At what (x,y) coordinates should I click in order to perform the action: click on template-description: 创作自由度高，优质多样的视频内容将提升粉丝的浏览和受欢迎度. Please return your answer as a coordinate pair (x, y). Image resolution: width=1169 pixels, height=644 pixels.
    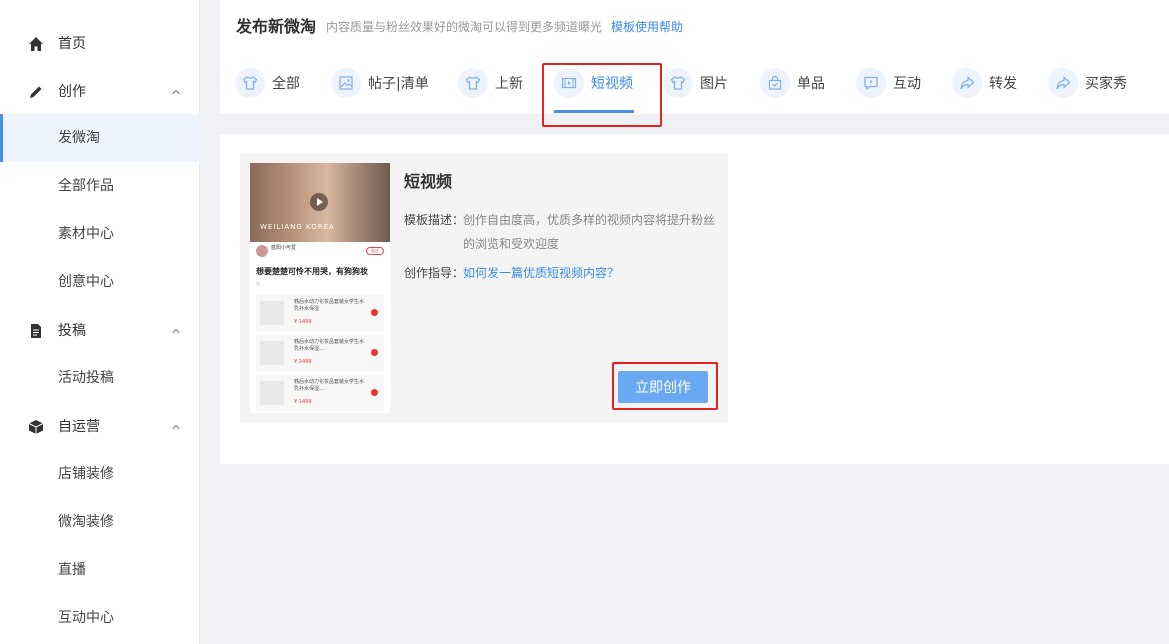
    Looking at the image, I should click on (589, 232).